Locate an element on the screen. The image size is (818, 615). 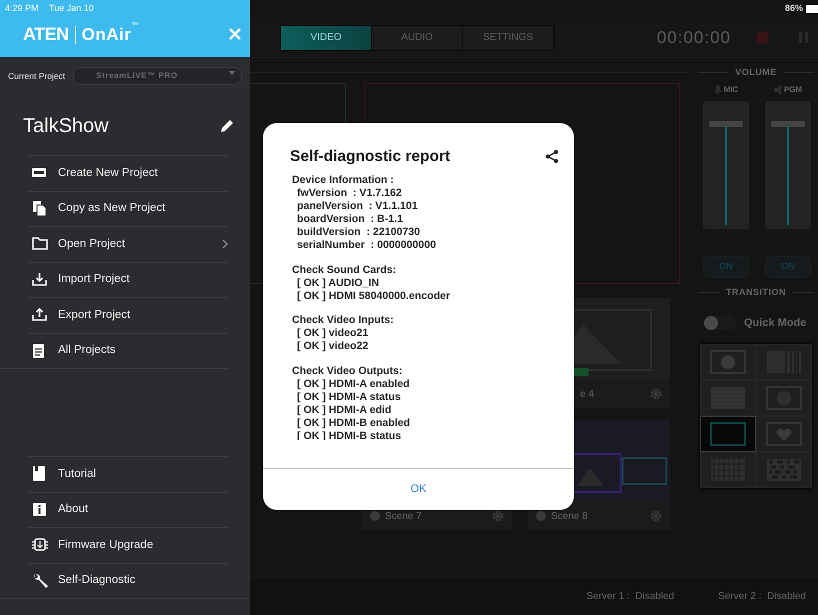
heart-wipe-icon is located at coordinates (784, 434).